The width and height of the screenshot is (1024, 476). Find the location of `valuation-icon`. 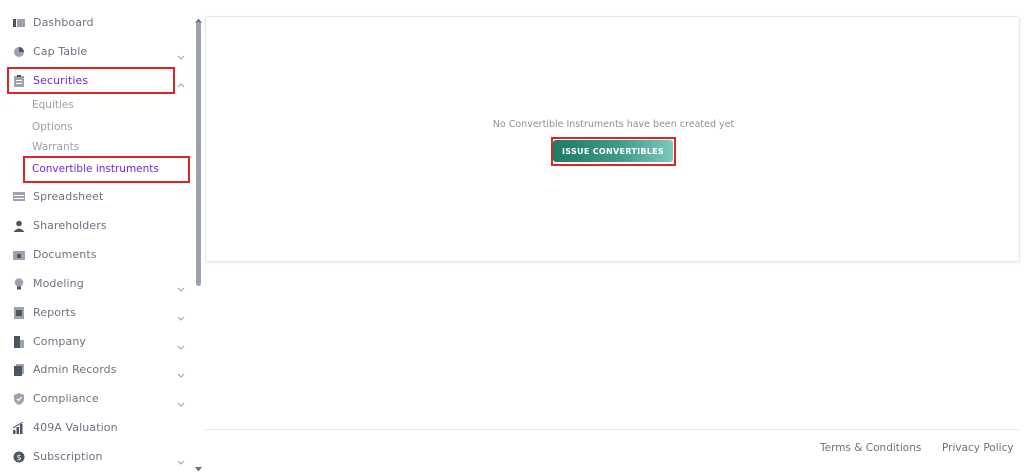

valuation-icon is located at coordinates (19, 427).